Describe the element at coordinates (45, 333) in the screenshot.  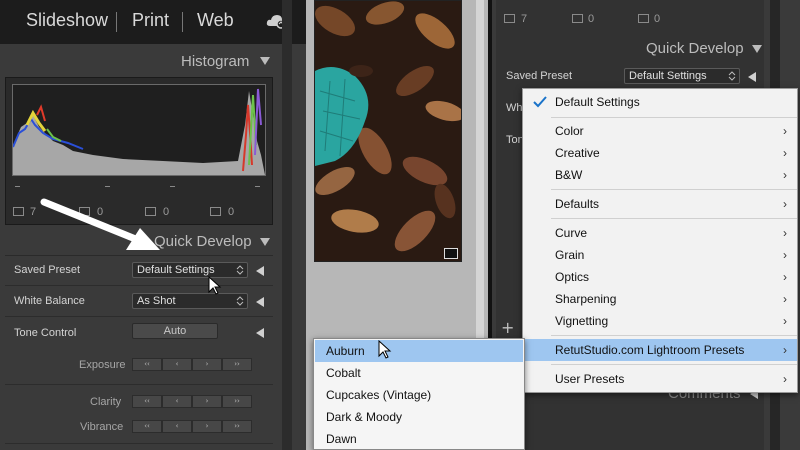
I see `tone-control-label: Tone Control` at that location.